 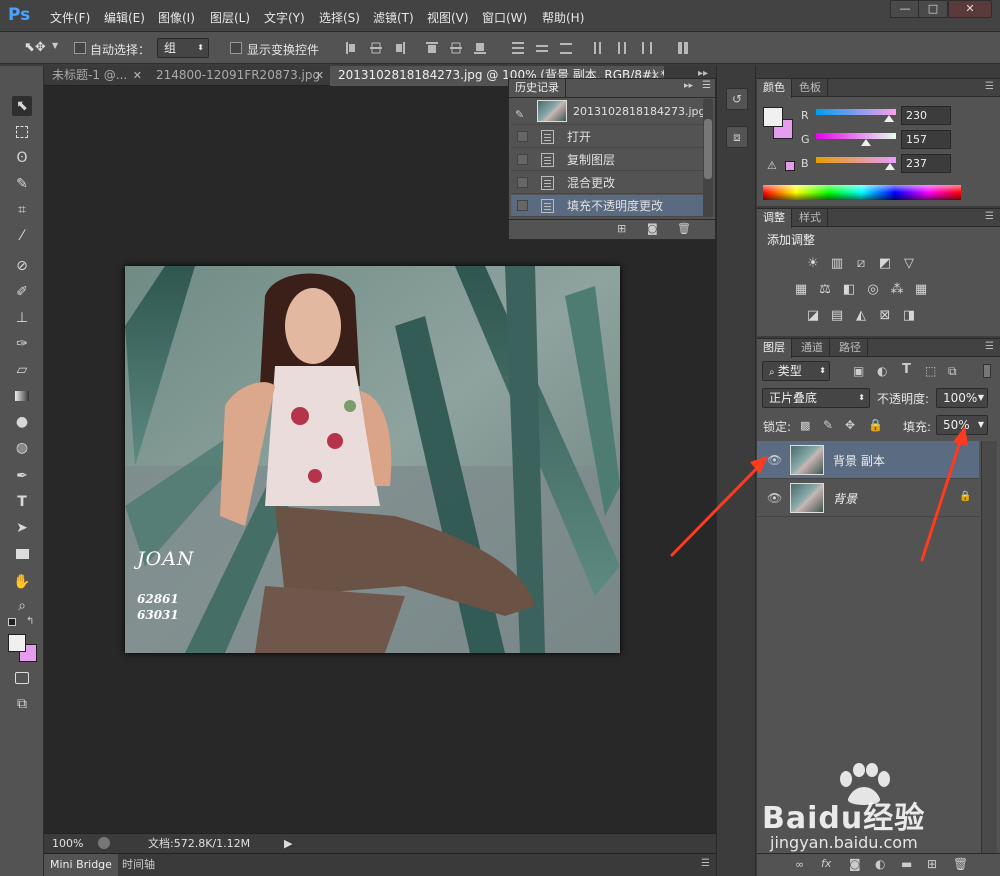 What do you see at coordinates (844, 842) in the screenshot?
I see `watermark-url: jingyan.baidu.com` at bounding box center [844, 842].